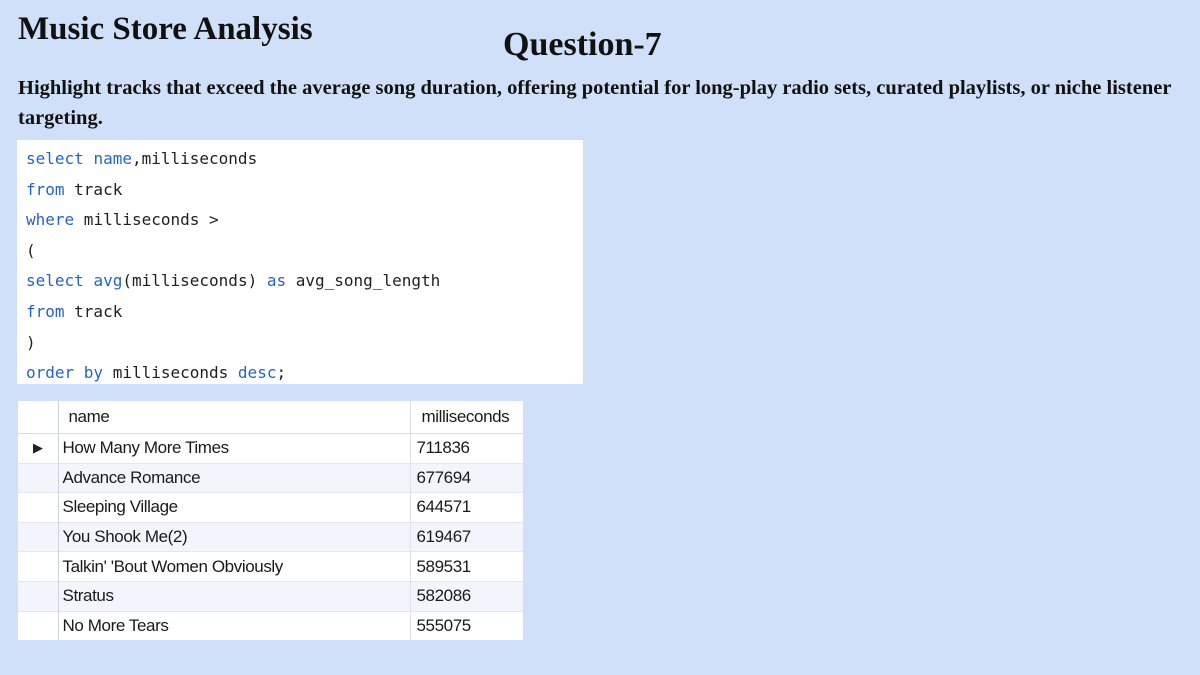 Image resolution: width=1200 pixels, height=675 pixels. I want to click on code-keyword: as, so click(276, 281).